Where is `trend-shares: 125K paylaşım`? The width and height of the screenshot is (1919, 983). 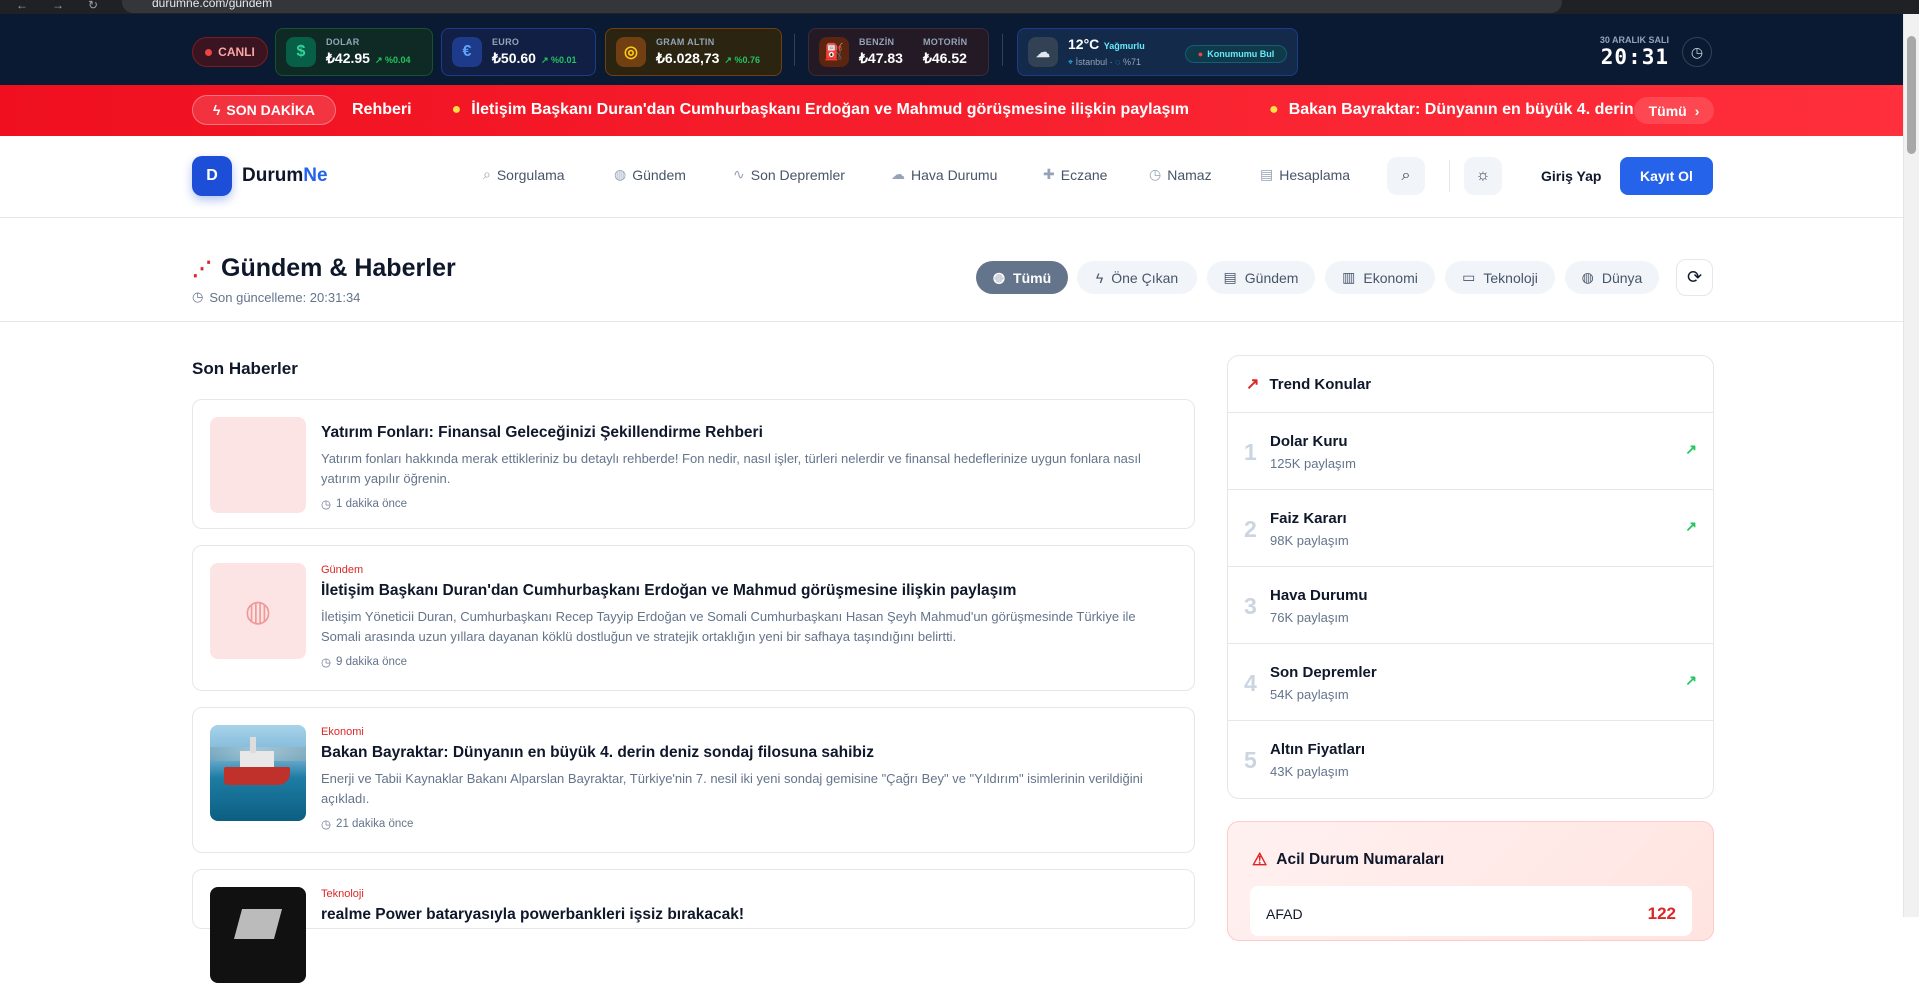
trend-shares: 125K paylaşım is located at coordinates (1313, 463).